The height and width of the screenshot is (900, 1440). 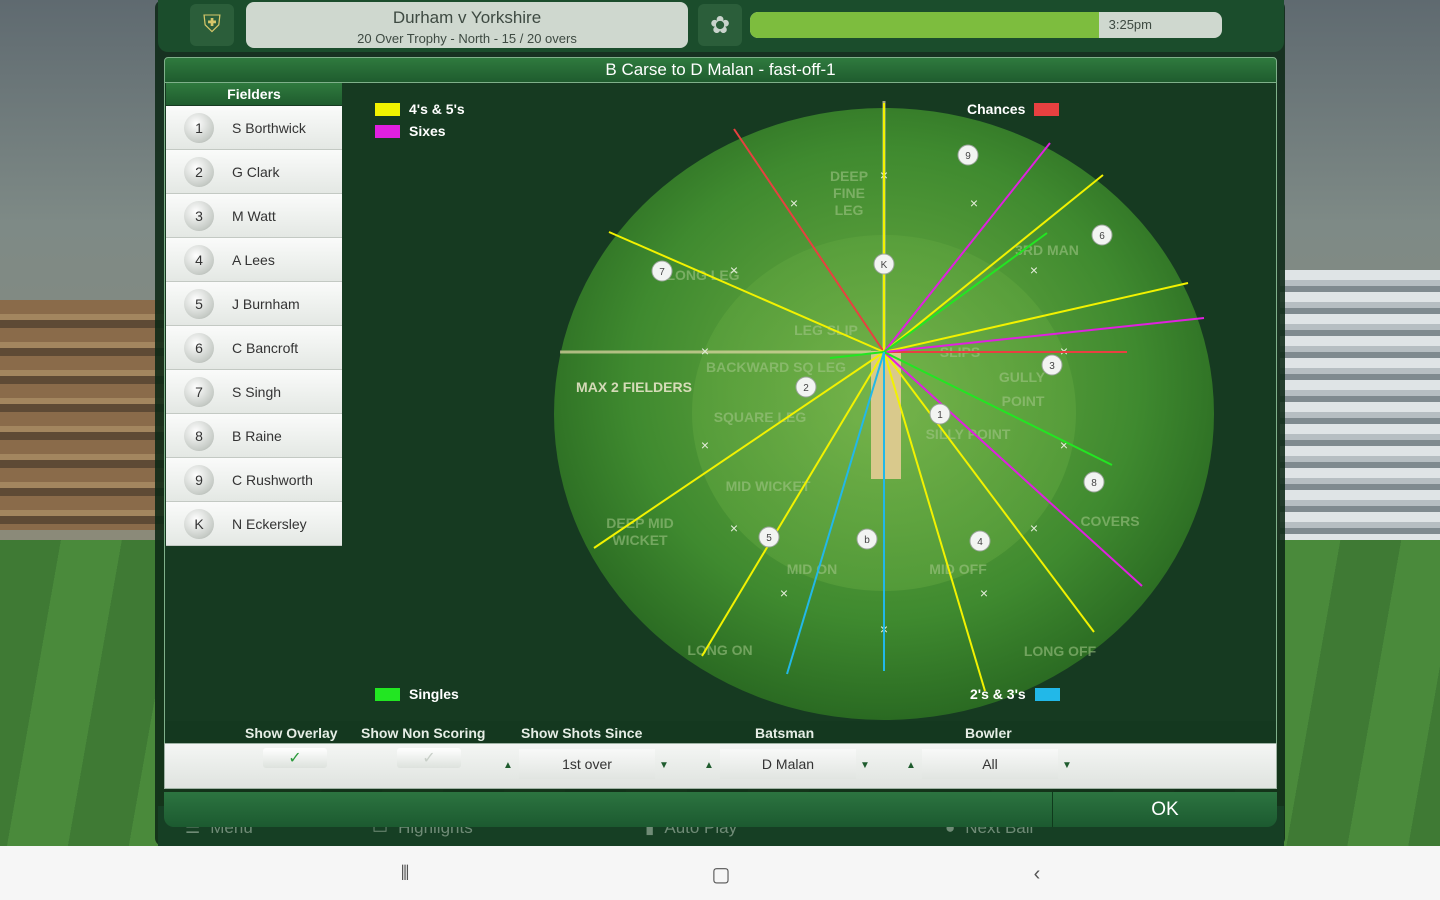 What do you see at coordinates (640, 540) in the screenshot?
I see `field-label: WICKET` at bounding box center [640, 540].